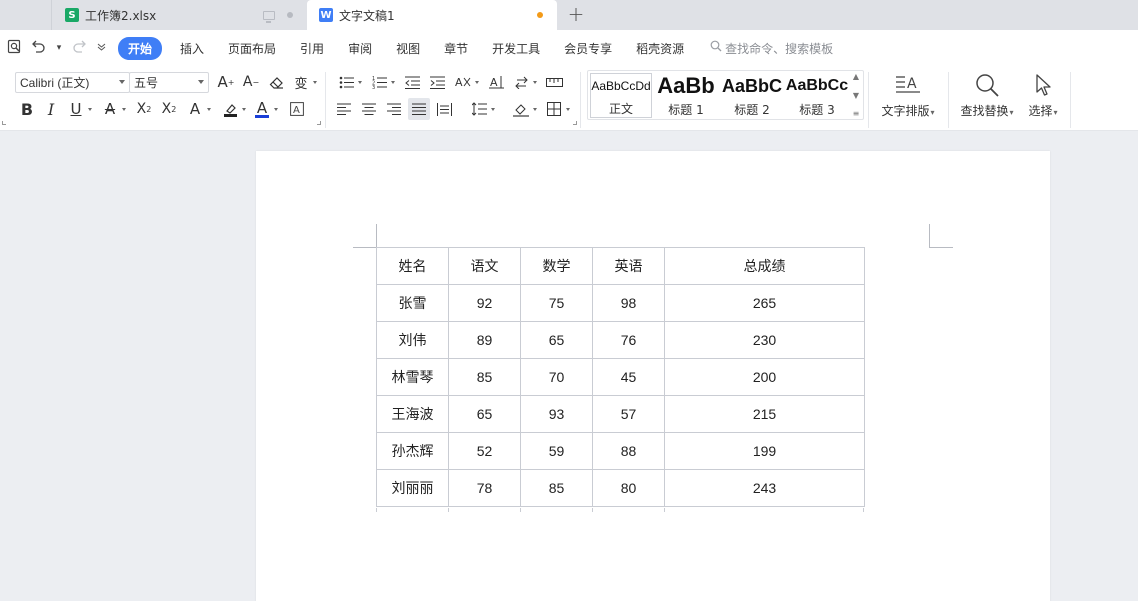 The image size is (1138, 601). I want to click on header-cell-english: 英语, so click(628, 266).